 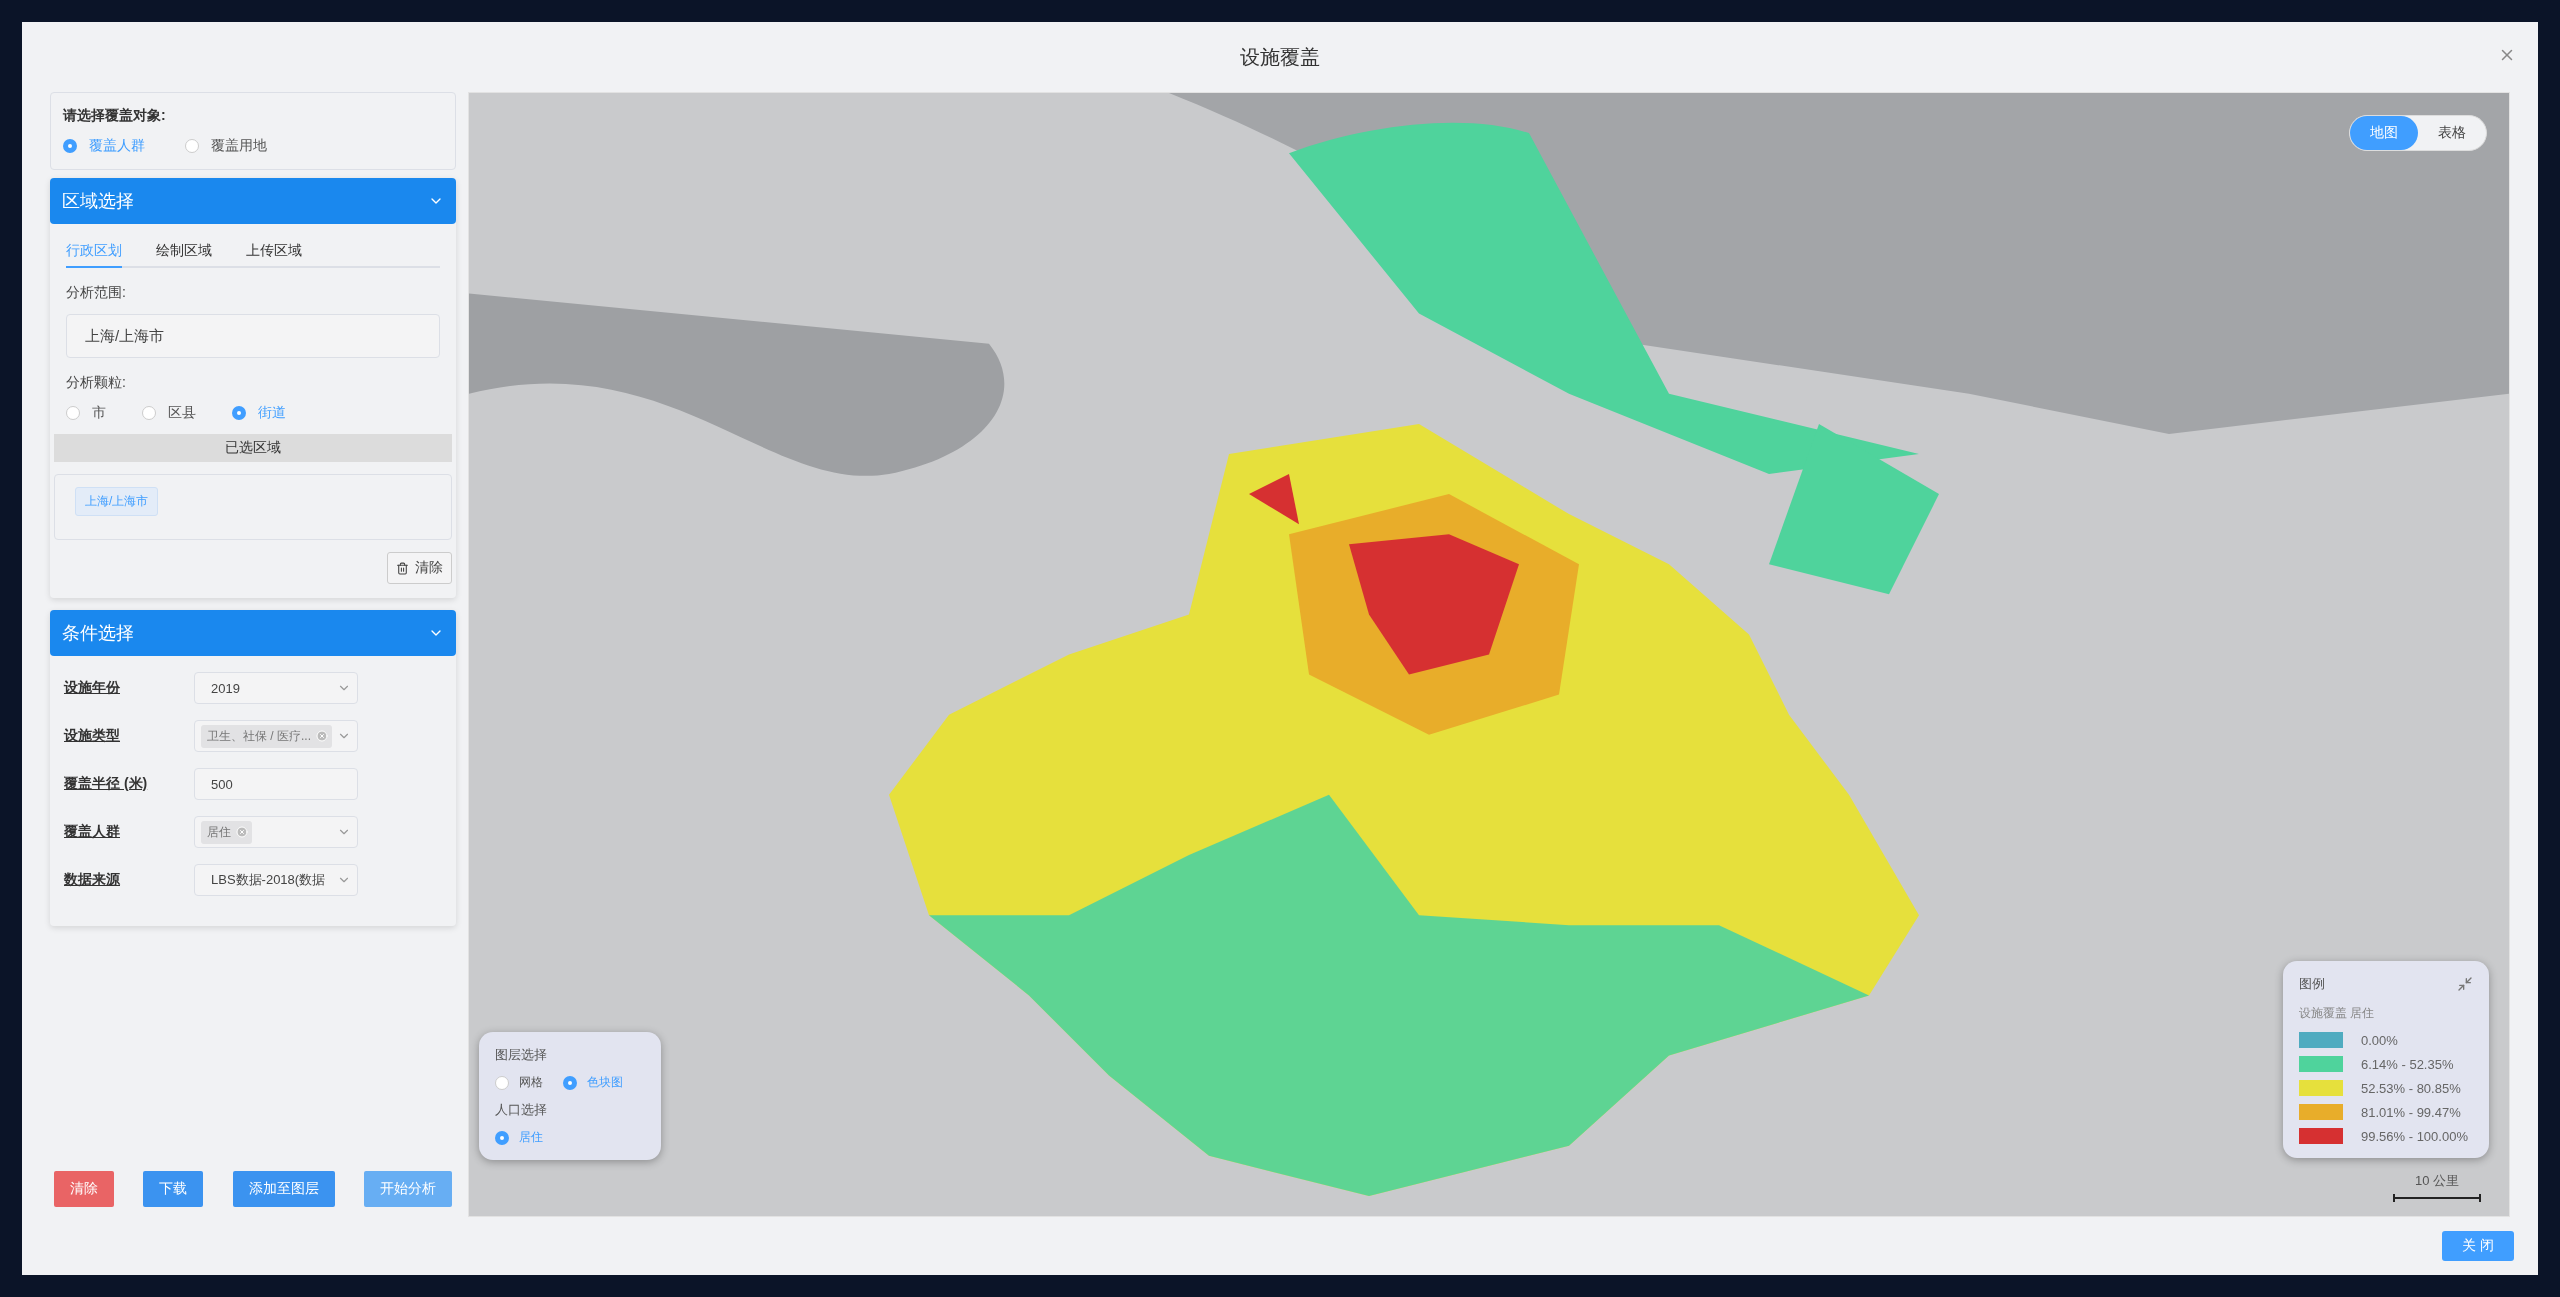 I want to click on granularity-radio: 街道, so click(x=259, y=413).